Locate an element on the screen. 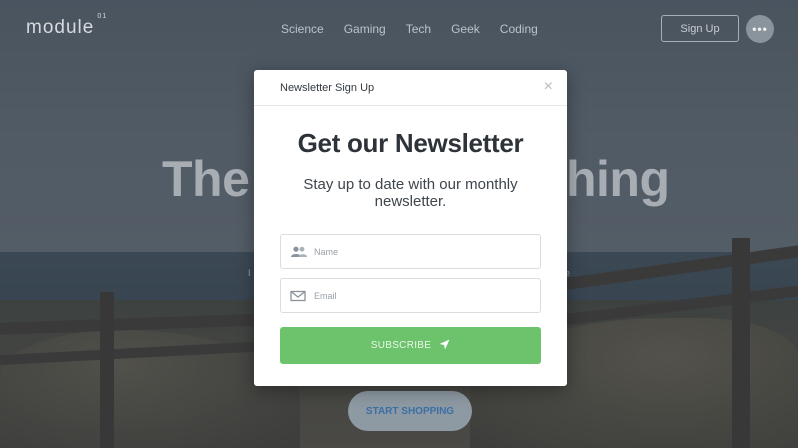  subscribe-button: SUBSCRIBE is located at coordinates (410, 345).